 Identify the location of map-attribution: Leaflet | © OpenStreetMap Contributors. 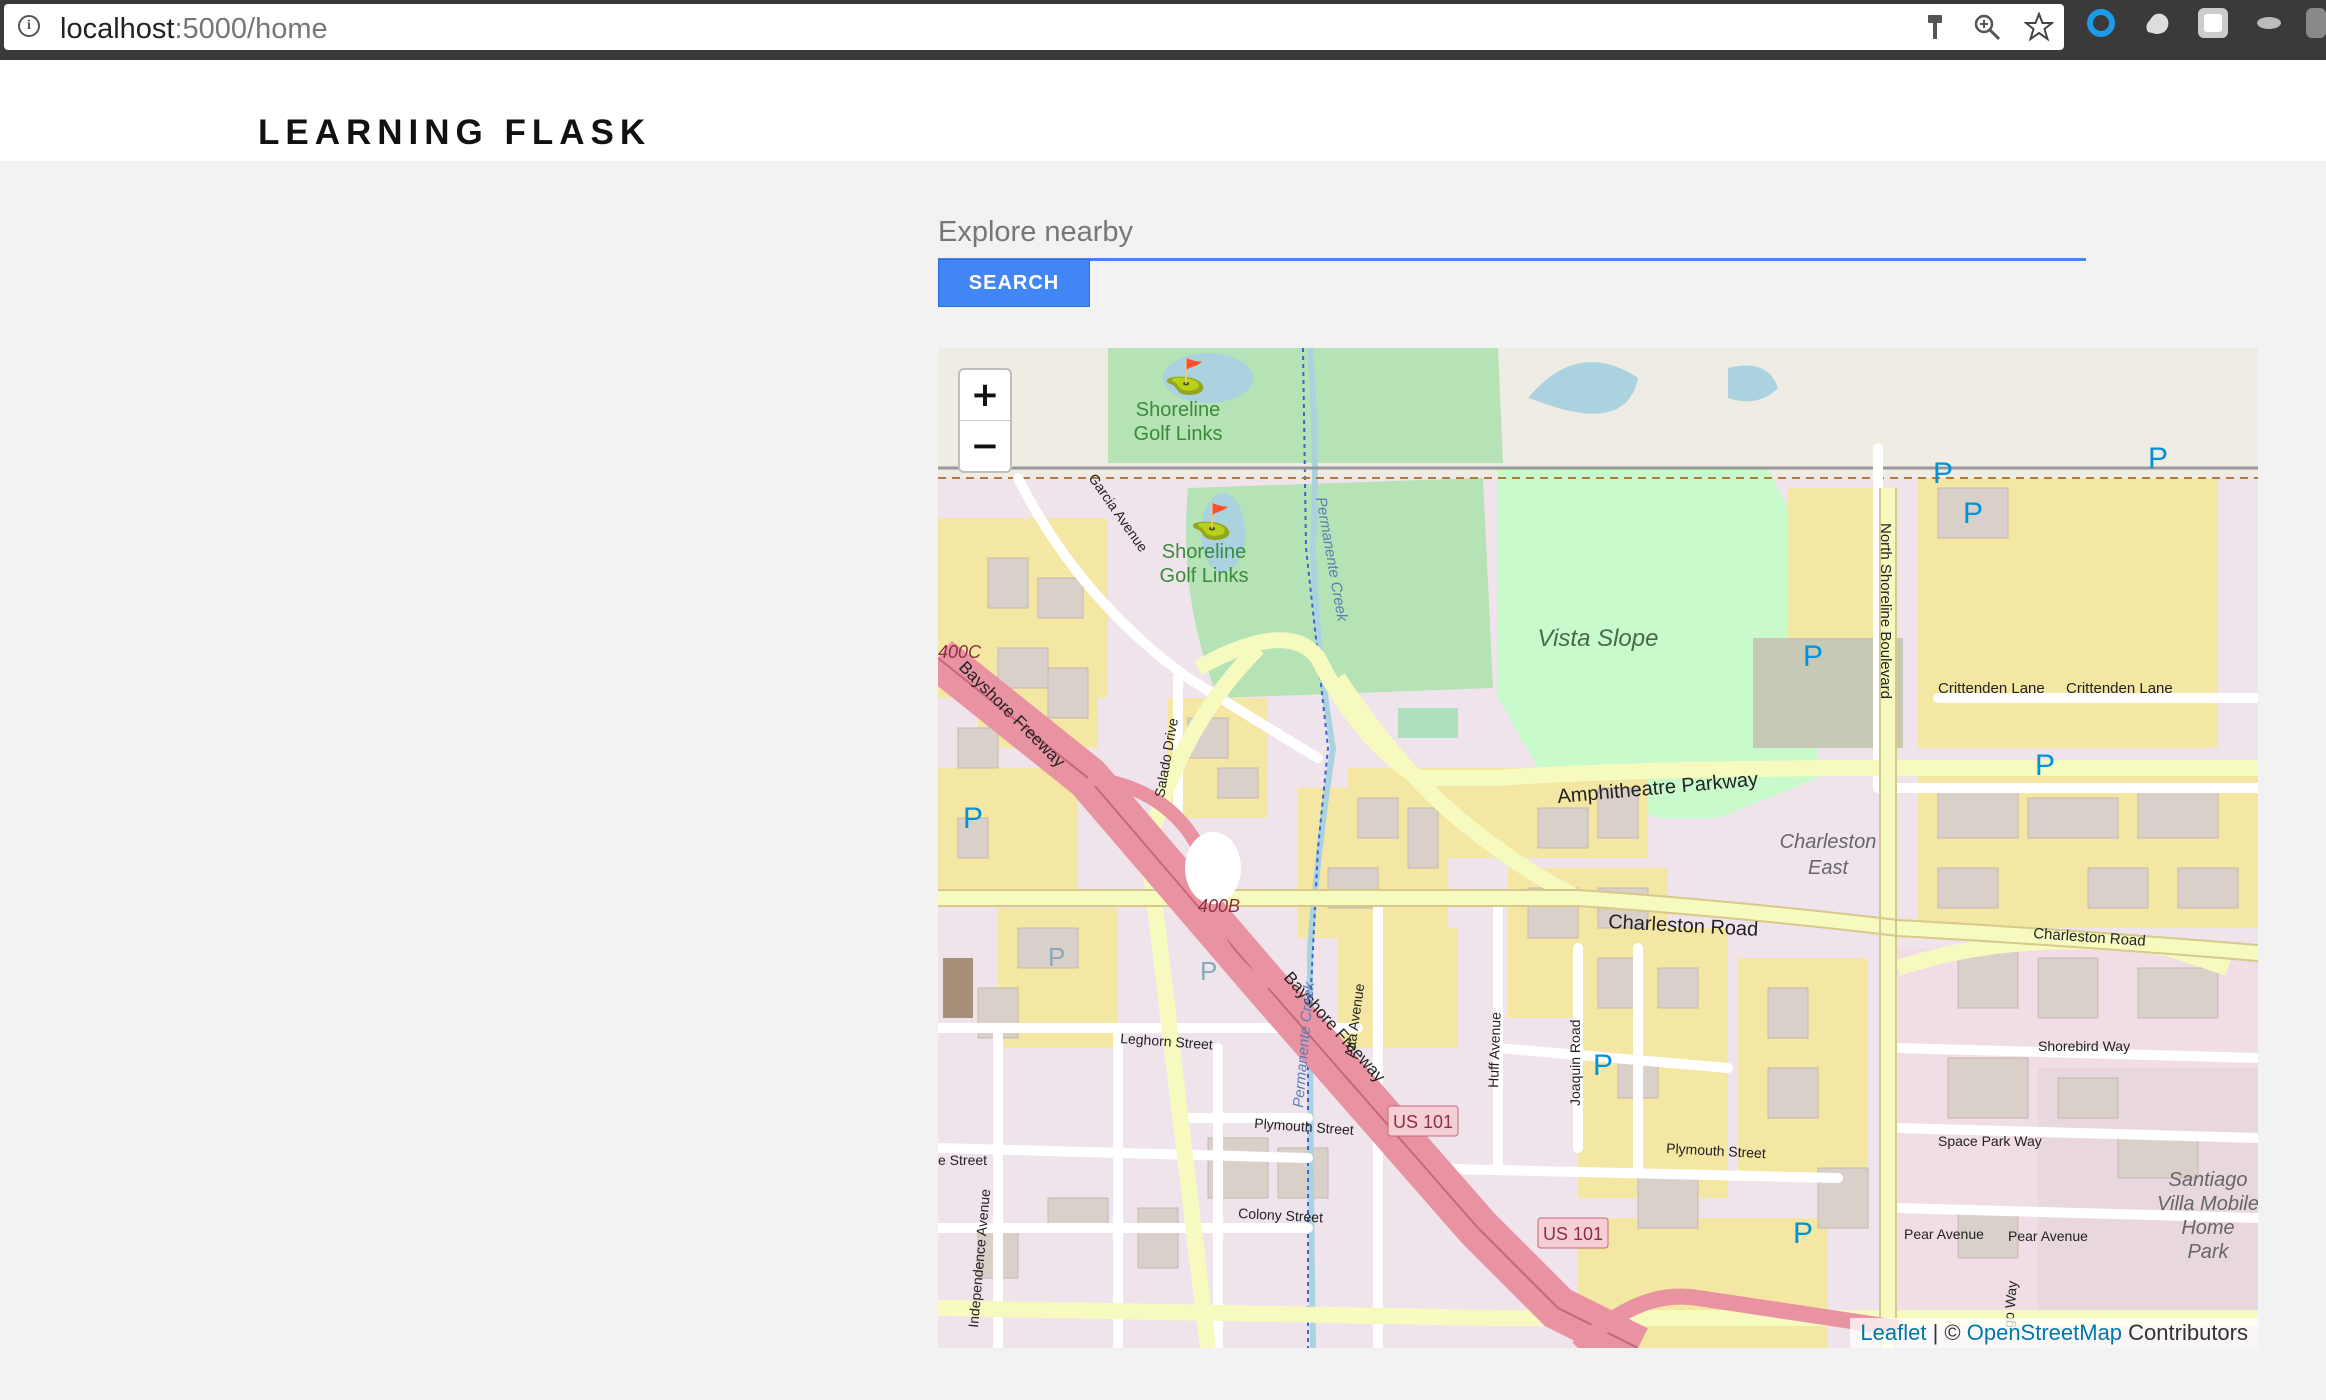
(2054, 1333).